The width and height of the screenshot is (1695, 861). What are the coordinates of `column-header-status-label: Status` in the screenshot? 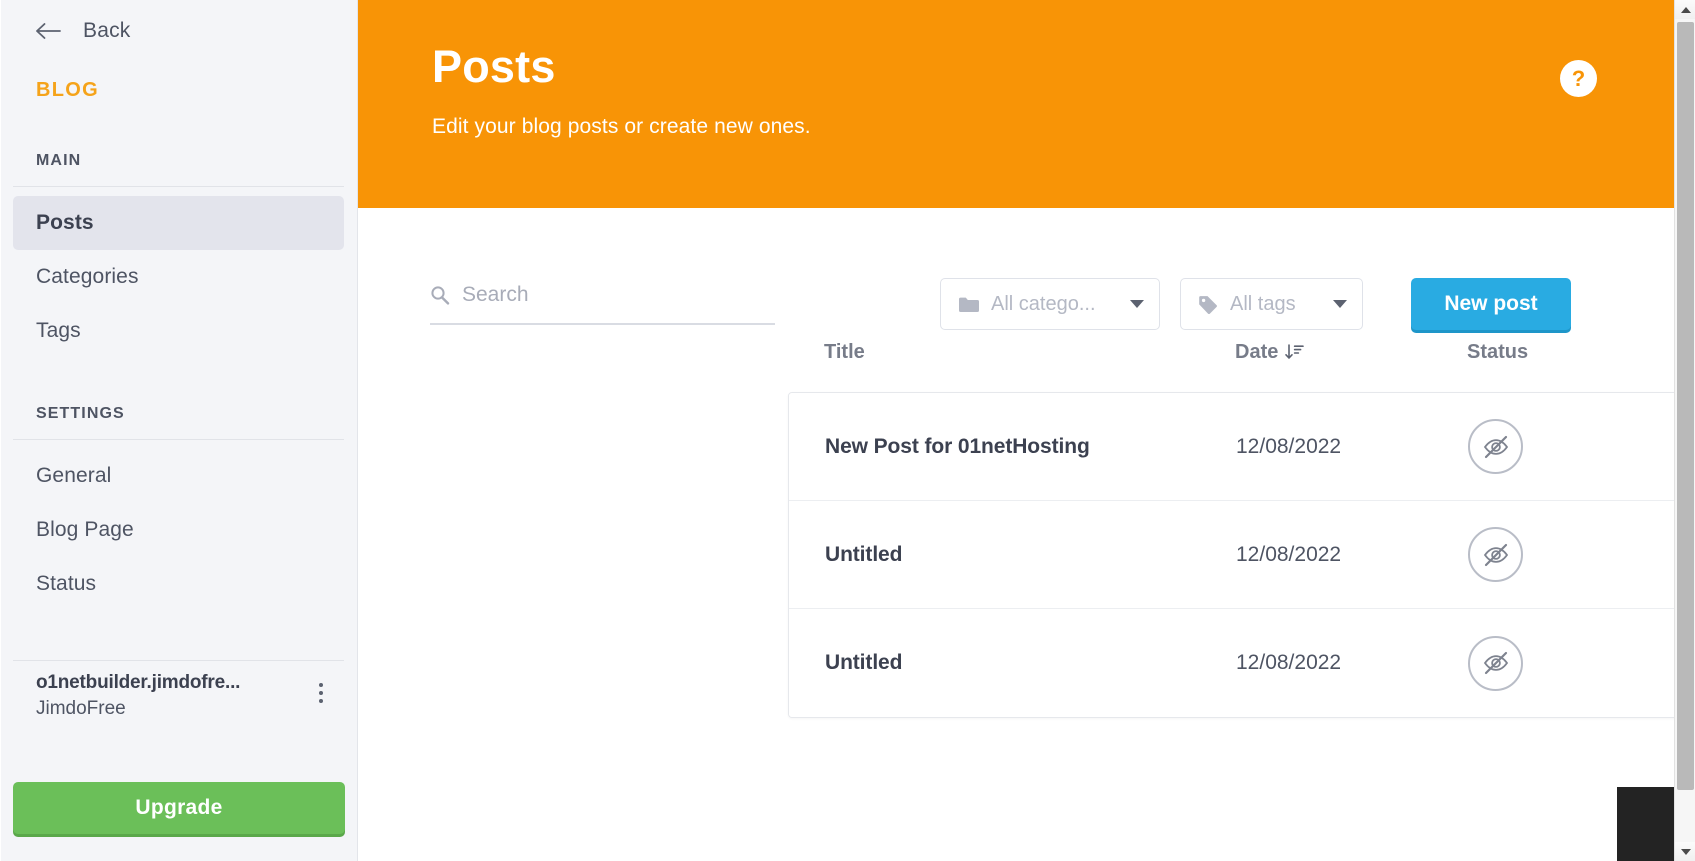 It's located at (1498, 351).